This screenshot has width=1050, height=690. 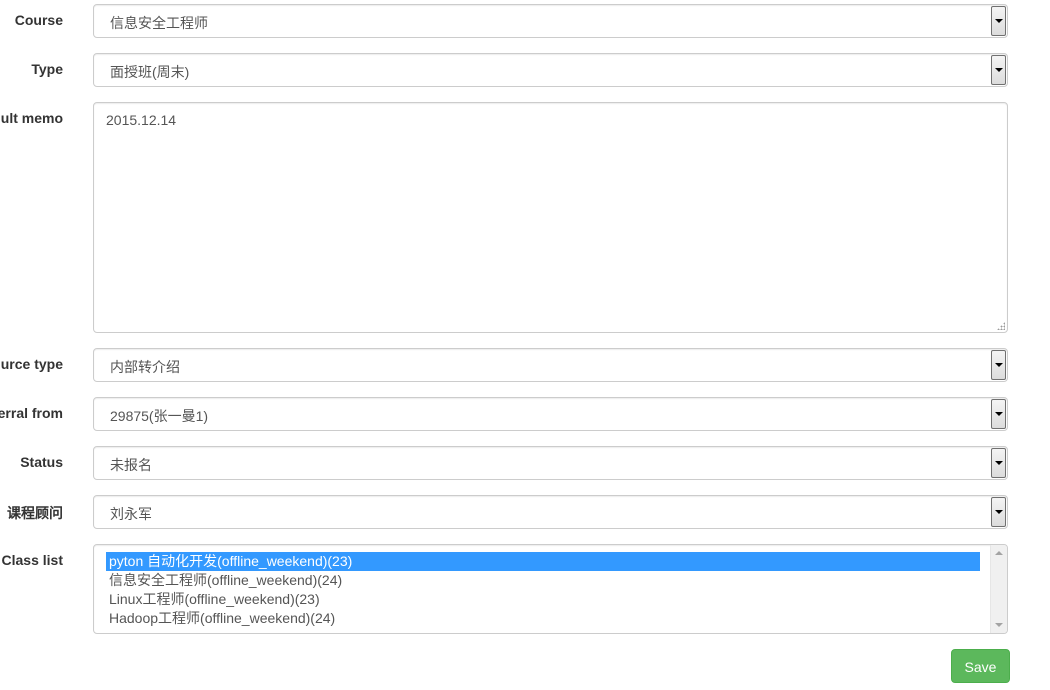 I want to click on referral-from-dropdown-button, so click(x=998, y=414).